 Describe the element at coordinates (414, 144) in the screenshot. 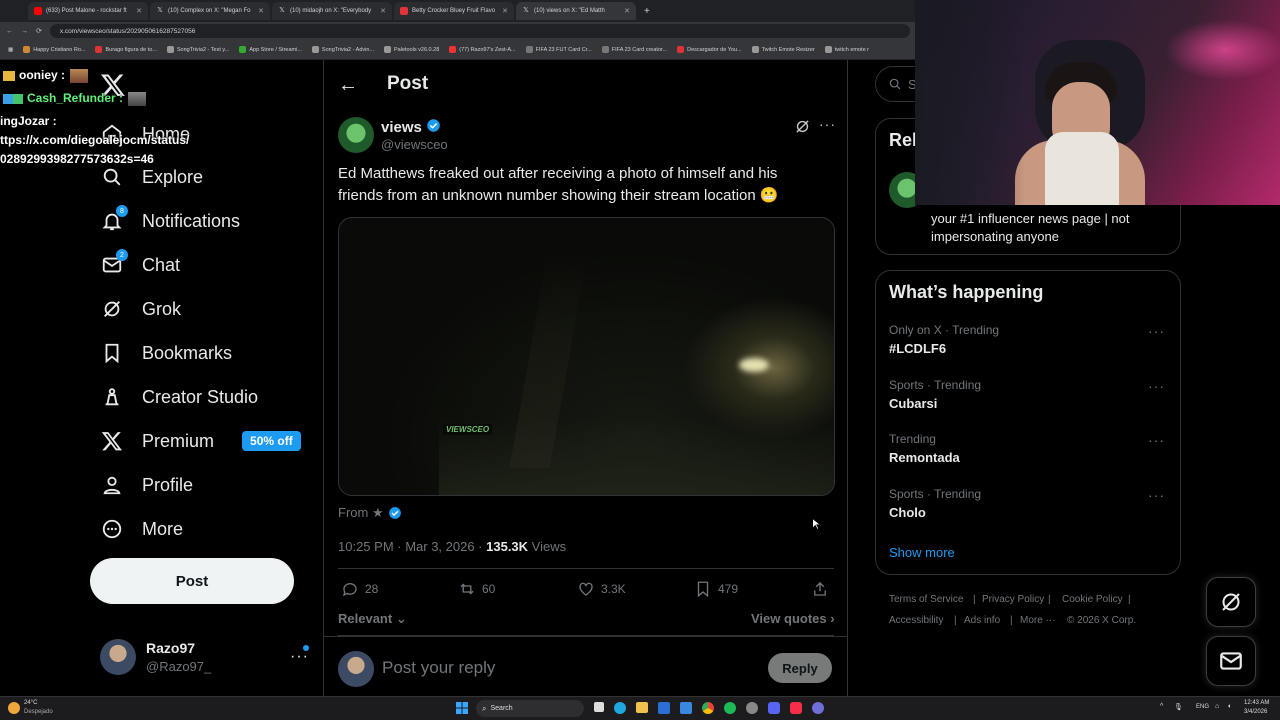

I see `author-handle: @viewsceo` at that location.